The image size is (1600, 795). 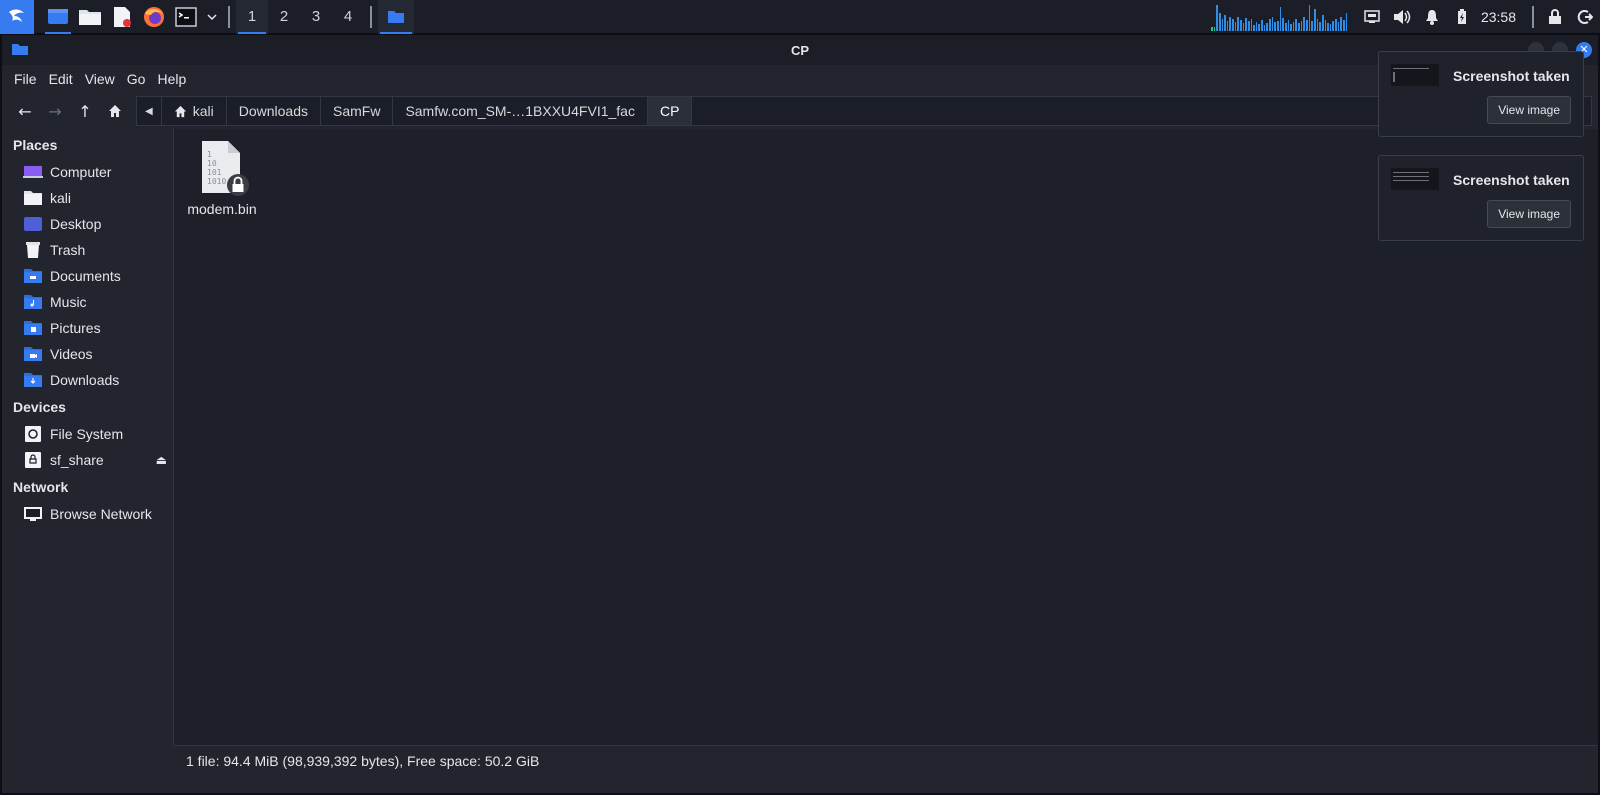 What do you see at coordinates (33, 276) in the screenshot?
I see `documents-folder-icon` at bounding box center [33, 276].